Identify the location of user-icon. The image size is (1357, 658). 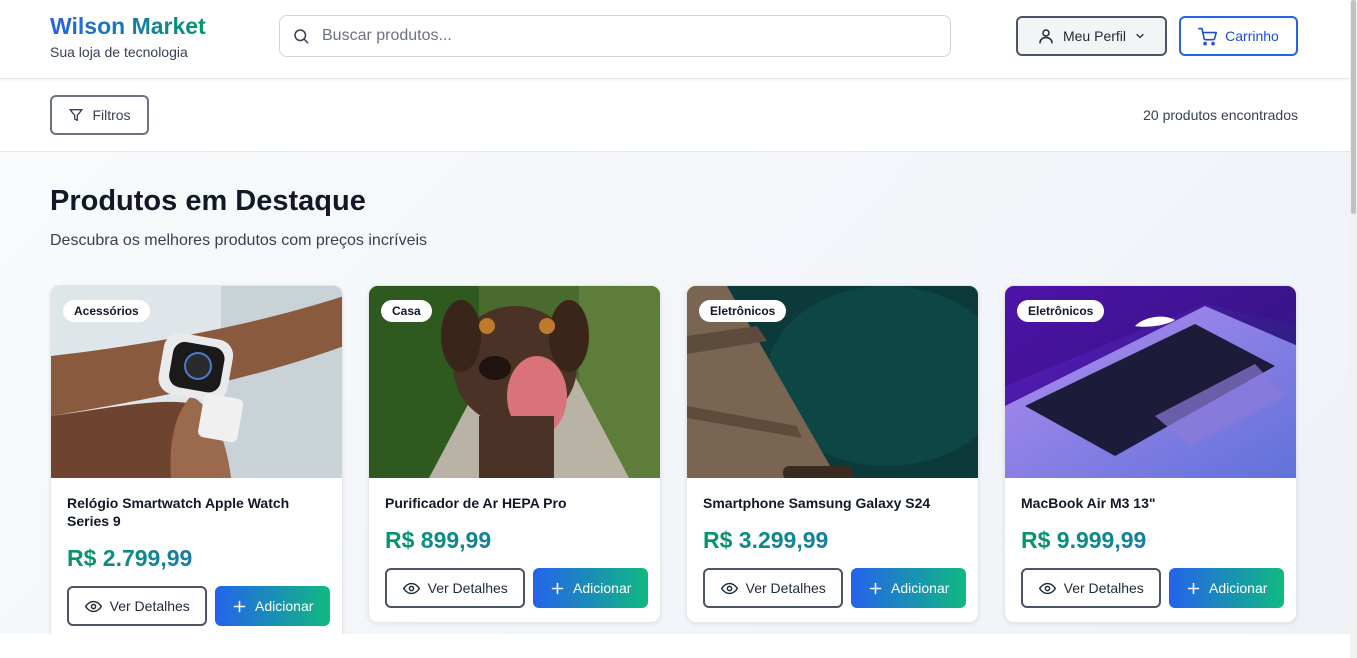
(1046, 36).